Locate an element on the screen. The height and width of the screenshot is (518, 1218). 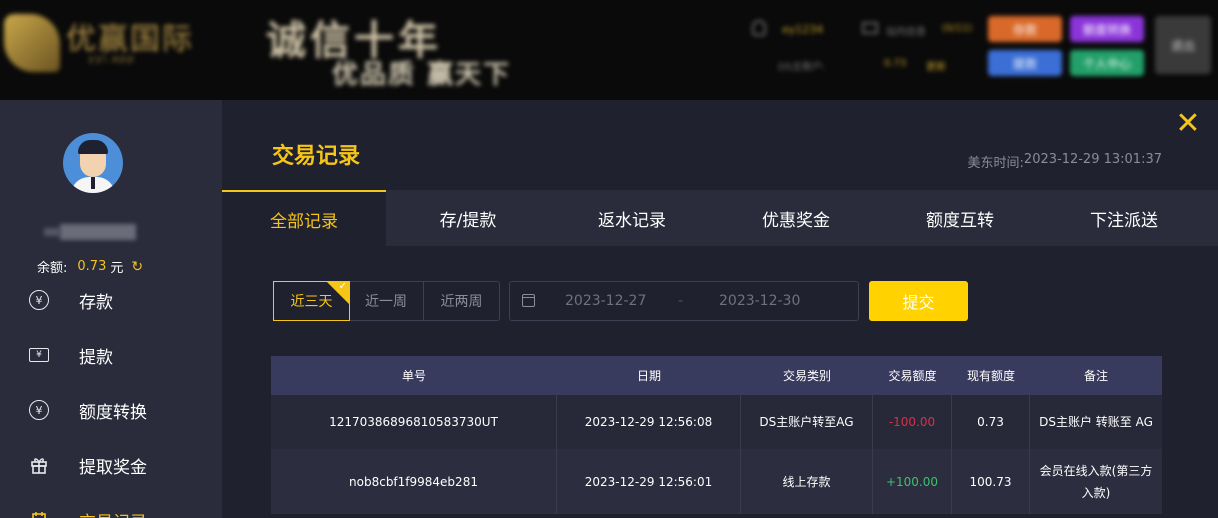
date-end-input: 2023-12-30 is located at coordinates (759, 301).